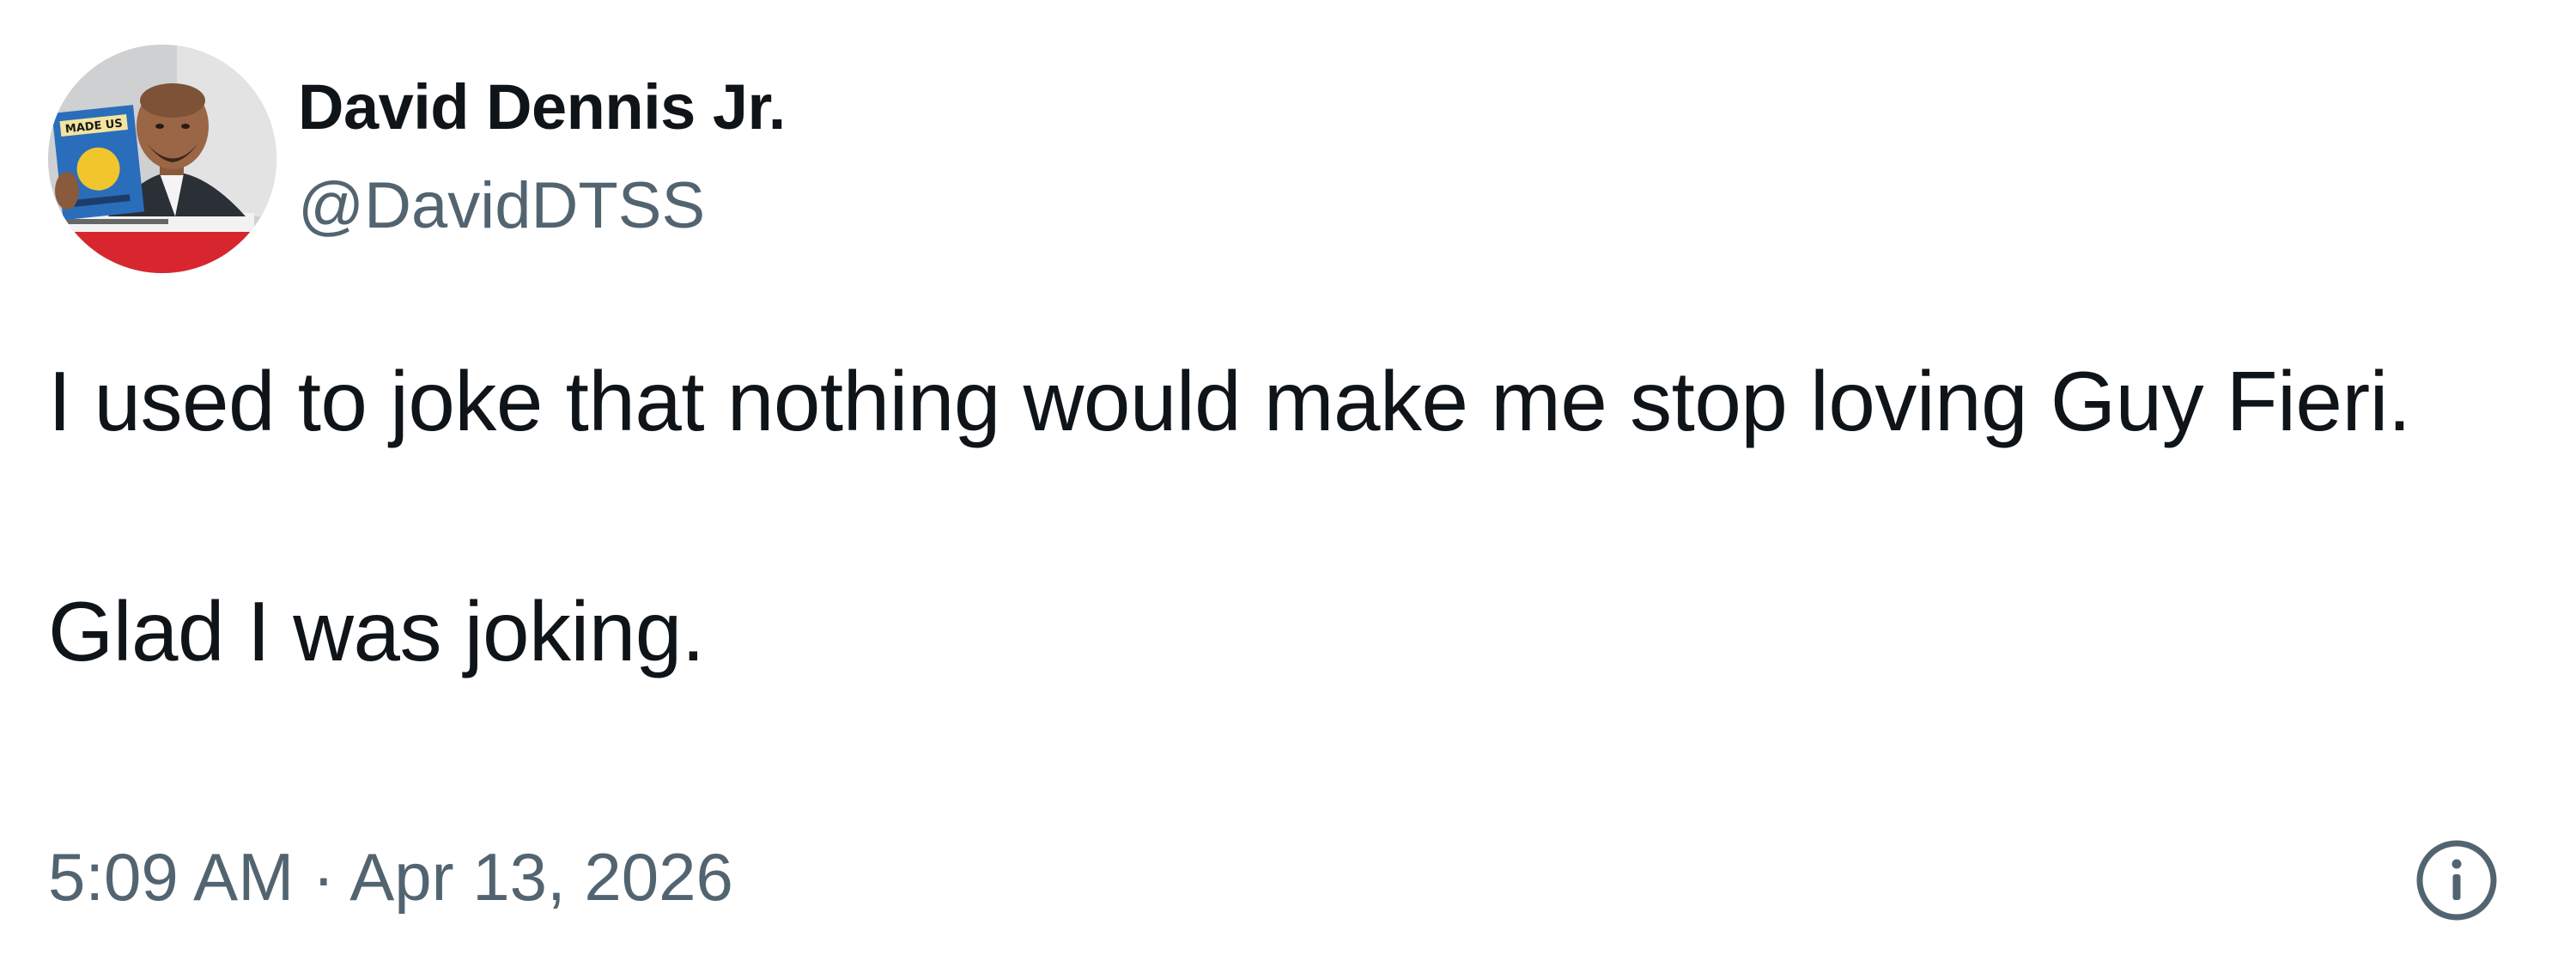  Describe the element at coordinates (377, 631) in the screenshot. I see `tweet-paragraph: Glad I was joking.` at that location.